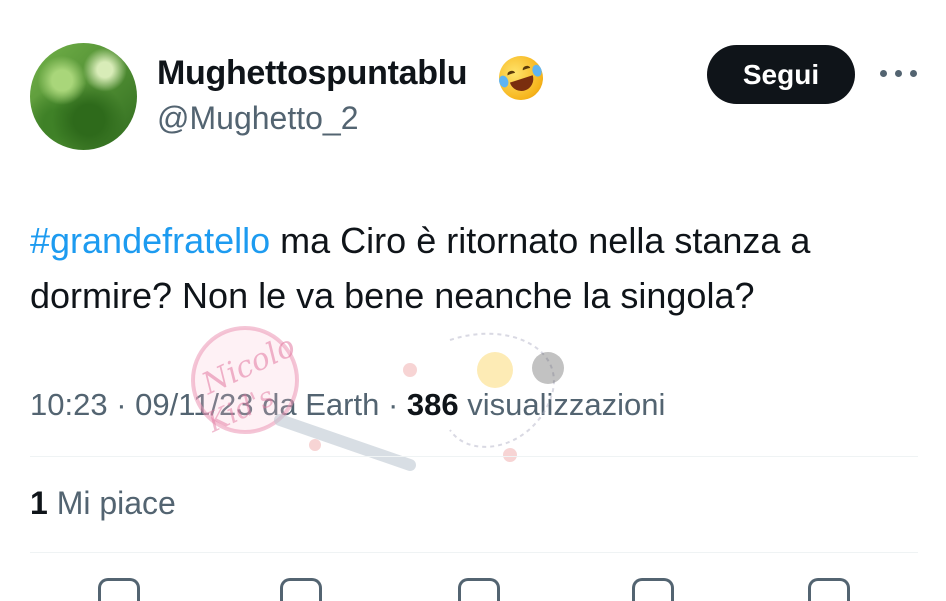 The image size is (946, 601). What do you see at coordinates (562, 404) in the screenshot?
I see `views-label: visualizzazioni` at bounding box center [562, 404].